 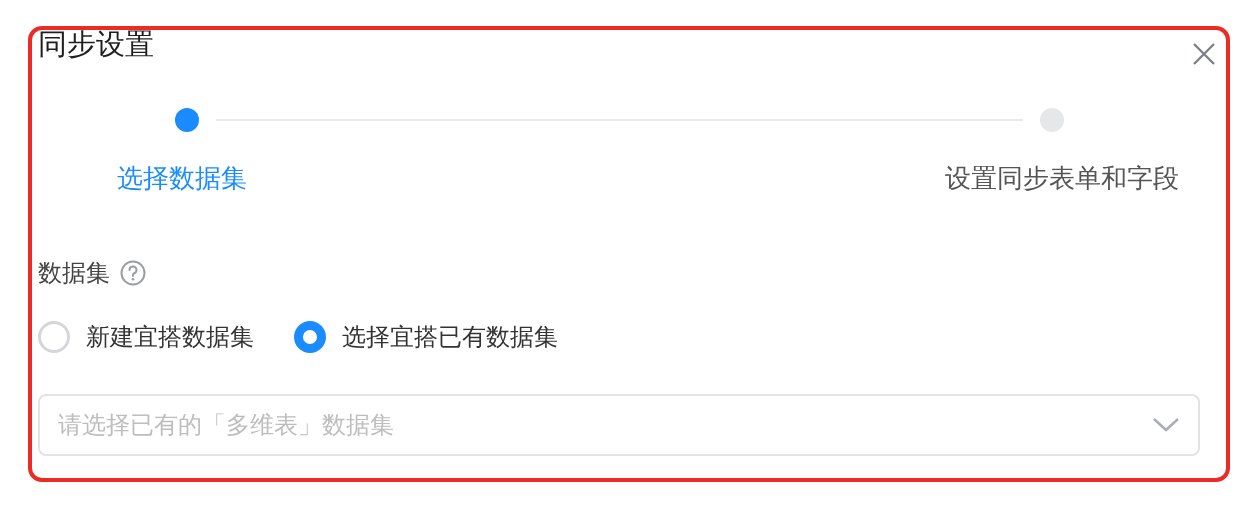 I want to click on radio-option: 选择宜搭已有数据集, so click(x=426, y=337).